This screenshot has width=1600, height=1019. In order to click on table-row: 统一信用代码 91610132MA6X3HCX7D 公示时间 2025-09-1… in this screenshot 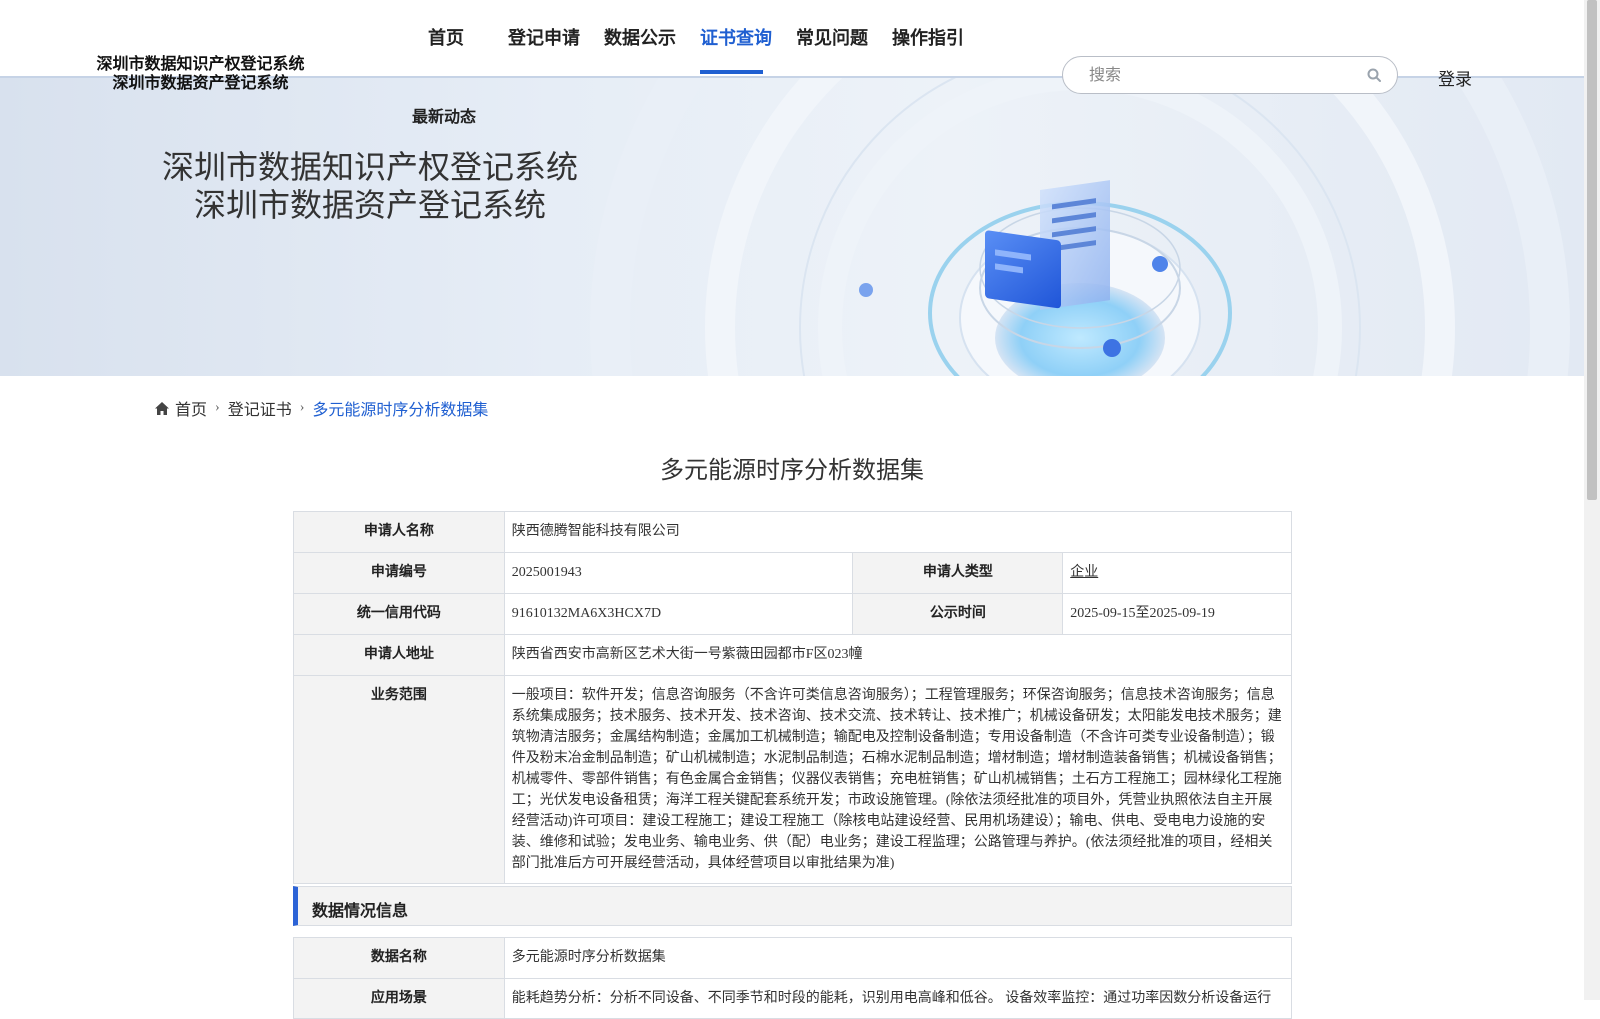, I will do `click(792, 614)`.